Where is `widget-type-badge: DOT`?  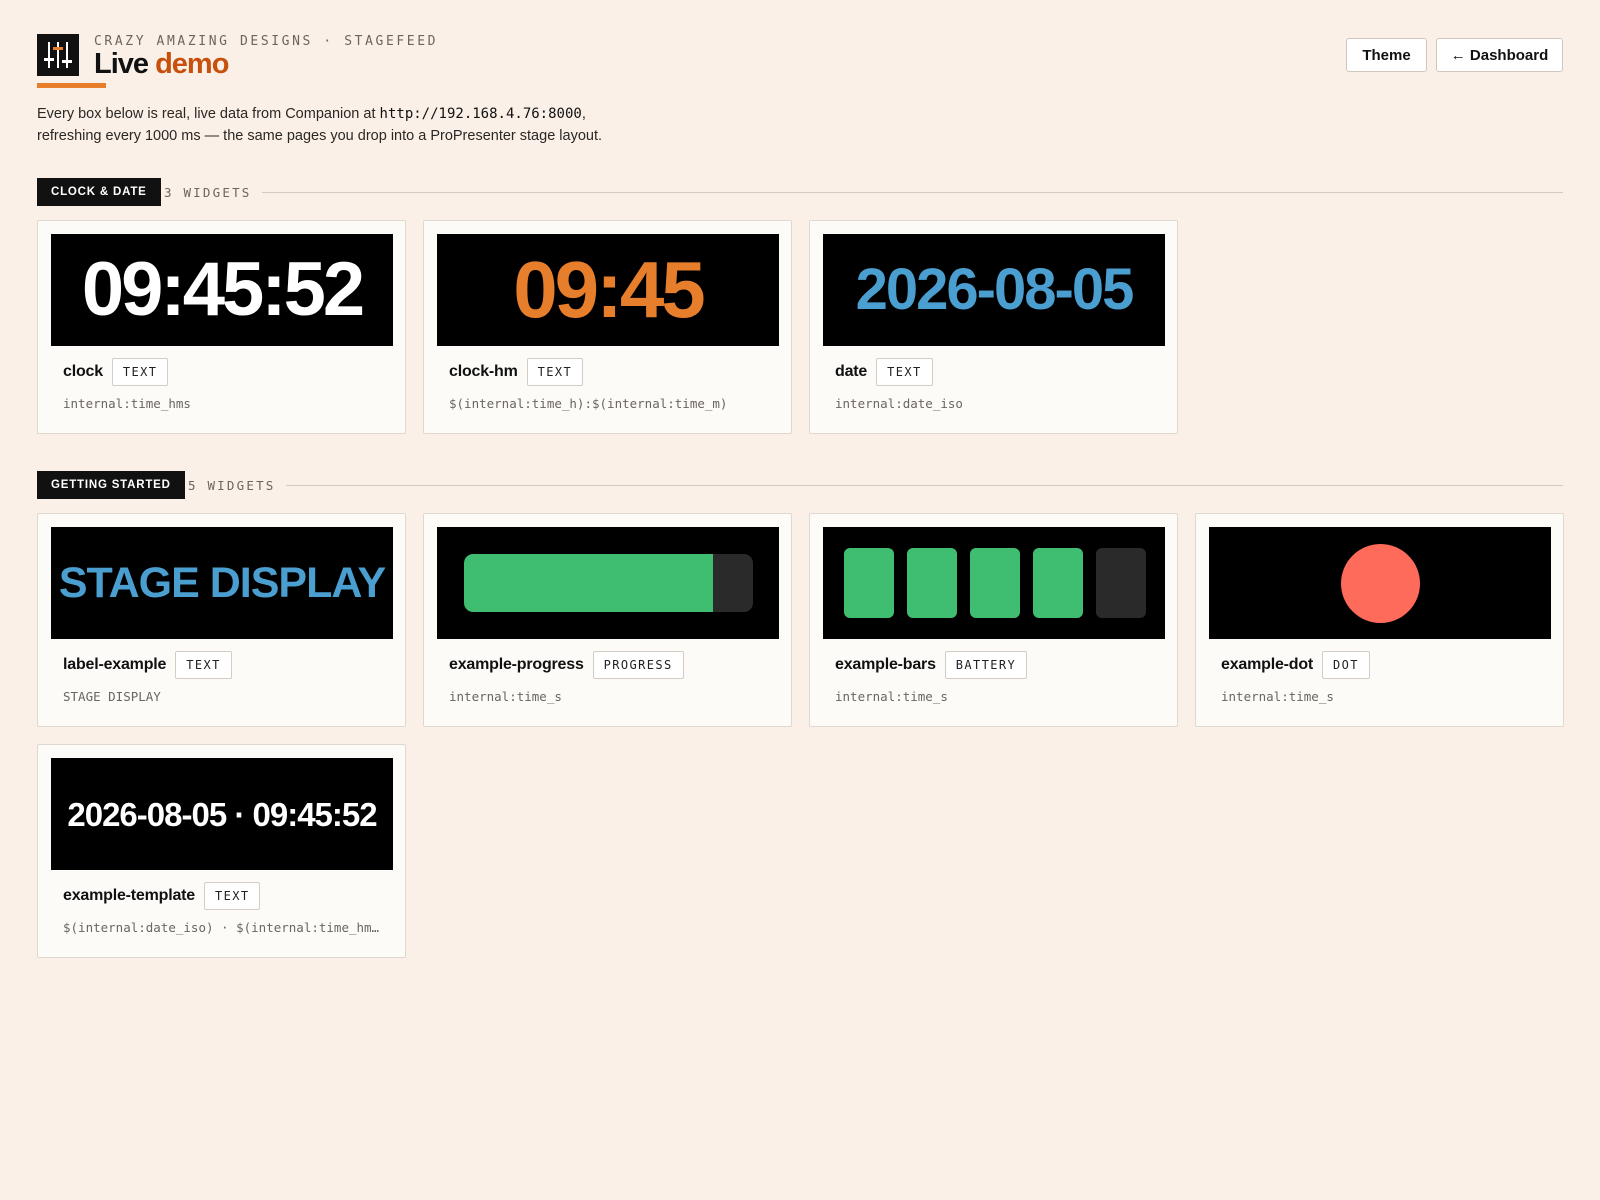
widget-type-badge: DOT is located at coordinates (1346, 665).